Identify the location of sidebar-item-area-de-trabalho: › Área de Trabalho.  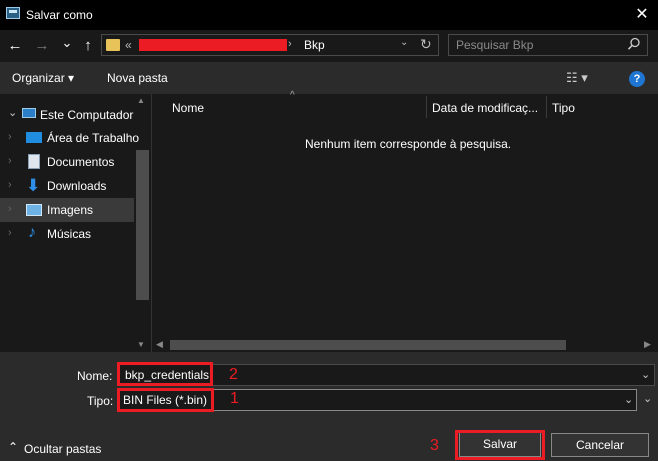
(69, 138).